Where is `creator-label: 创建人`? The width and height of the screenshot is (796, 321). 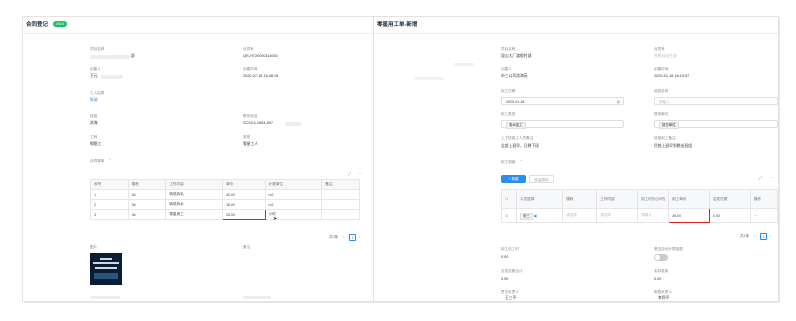
creator-label: 创建人 is located at coordinates (506, 69).